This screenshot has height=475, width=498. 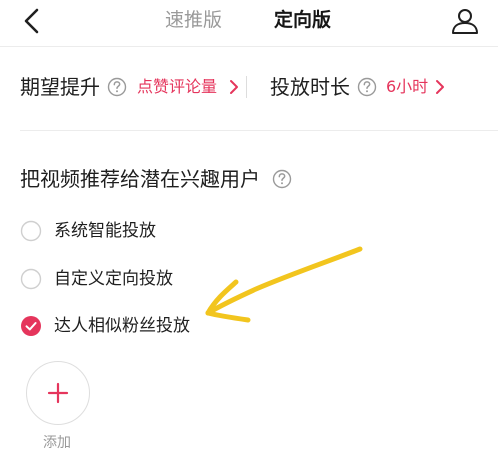 What do you see at coordinates (193, 20) in the screenshot?
I see `tab-quick-boost: 速推版` at bounding box center [193, 20].